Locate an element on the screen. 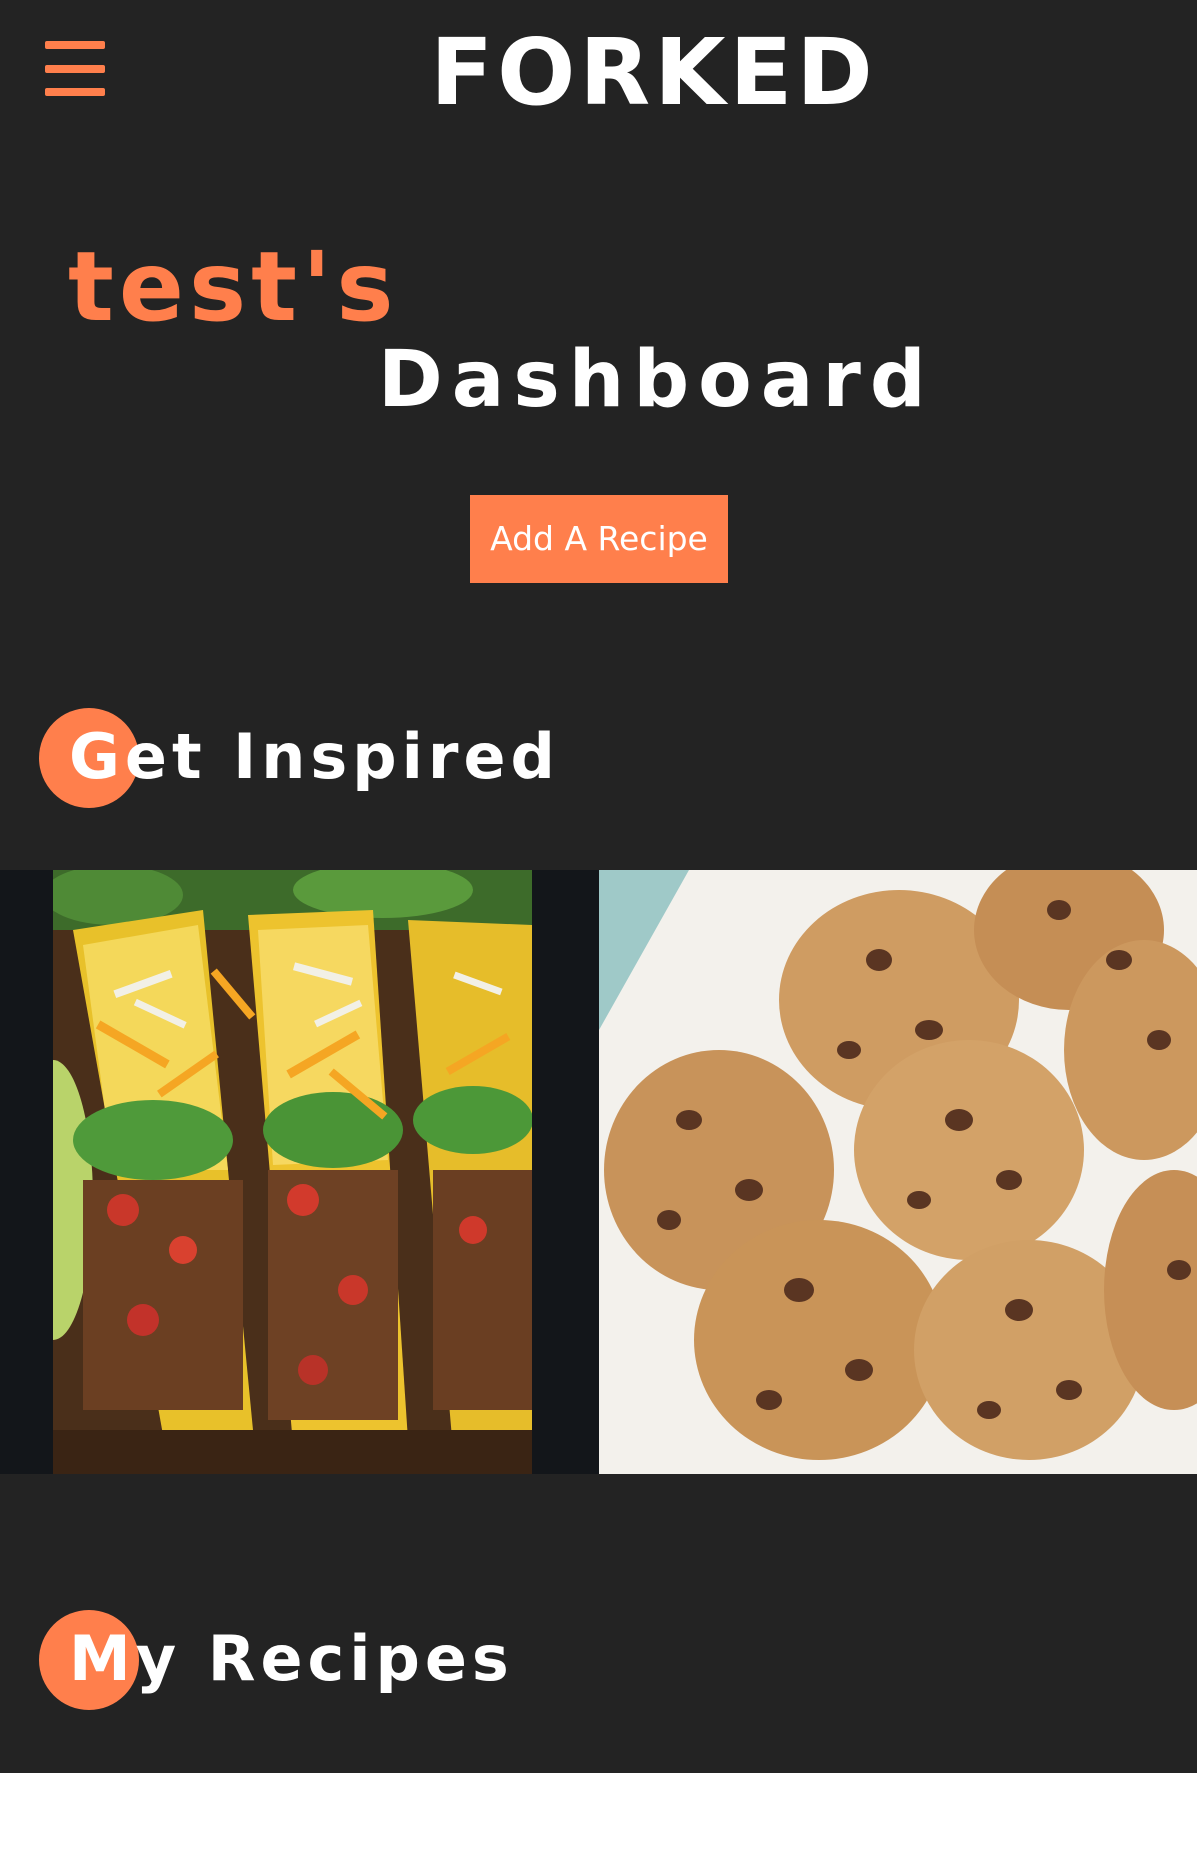 Image resolution: width=1197 pixels, height=1875 pixels. carousel-card-tacos is located at coordinates (292, 1172).